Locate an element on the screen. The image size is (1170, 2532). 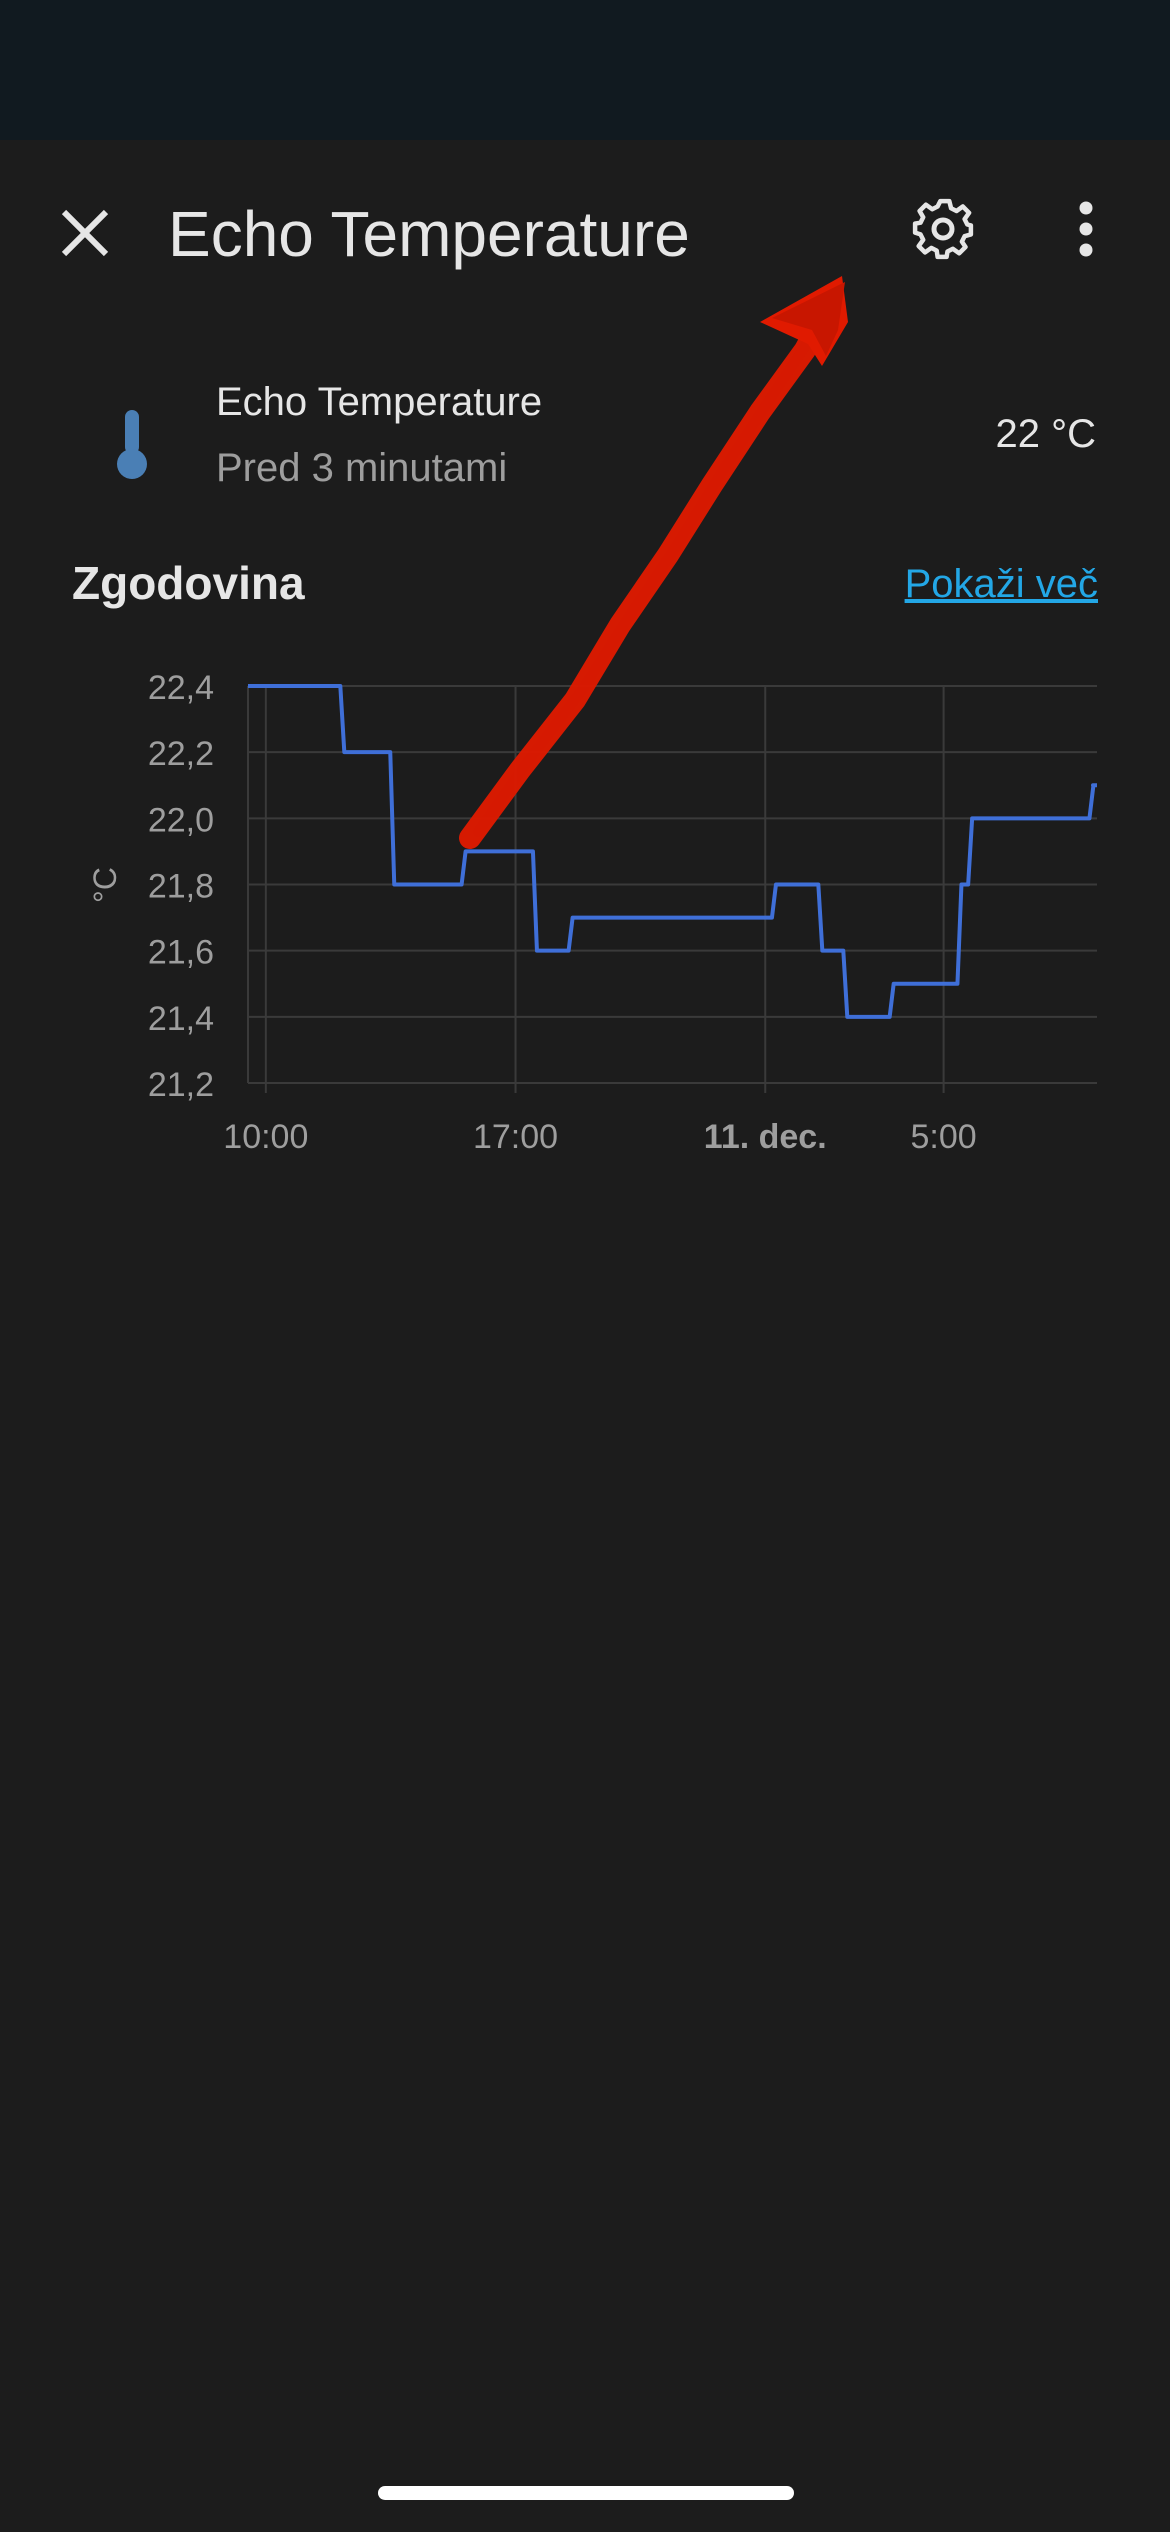
y-tick-label: 21,2 is located at coordinates (181, 1085).